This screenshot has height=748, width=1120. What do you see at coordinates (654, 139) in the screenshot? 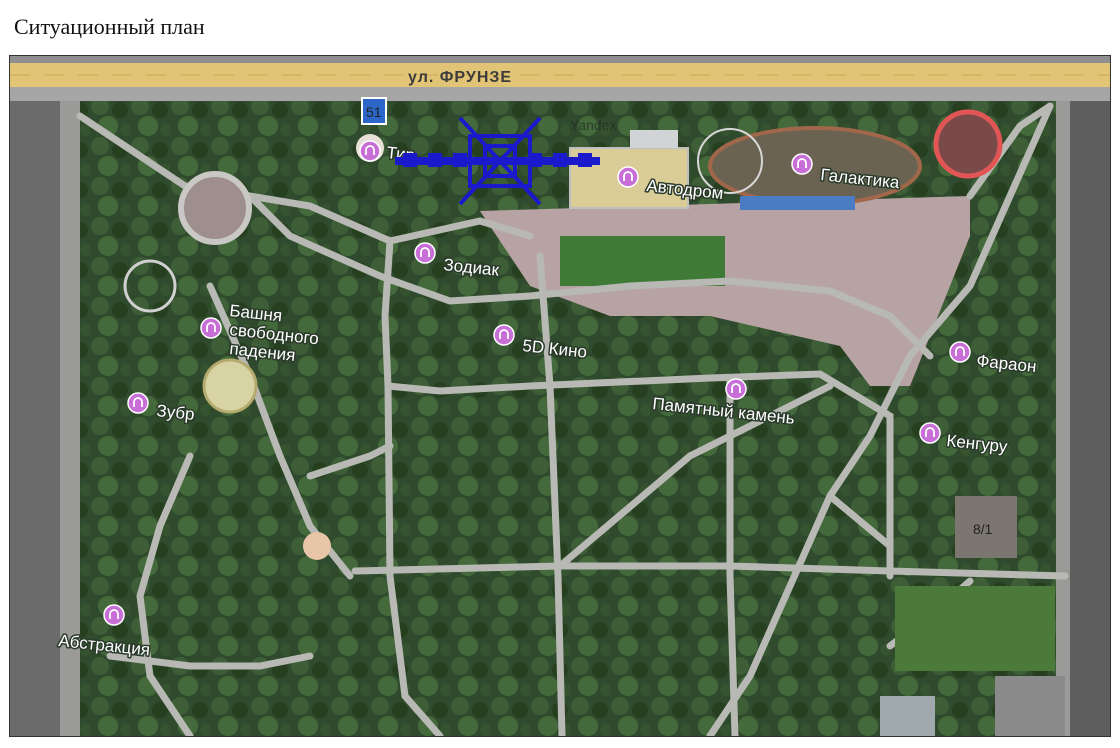
I see `avtodrom-roof-annex` at bounding box center [654, 139].